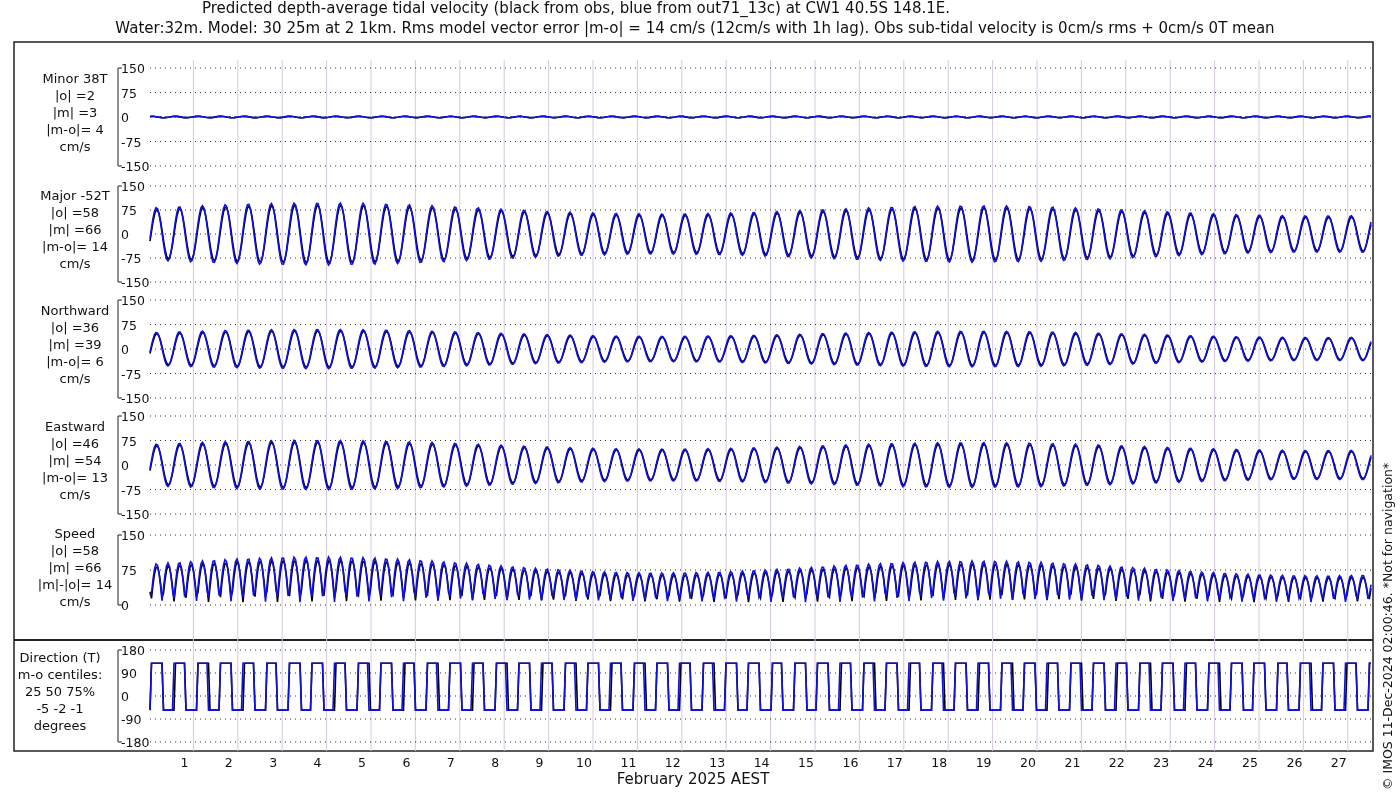 This screenshot has height=800, width=1400. What do you see at coordinates (1205, 762) in the screenshot?
I see `tick-label: 24` at bounding box center [1205, 762].